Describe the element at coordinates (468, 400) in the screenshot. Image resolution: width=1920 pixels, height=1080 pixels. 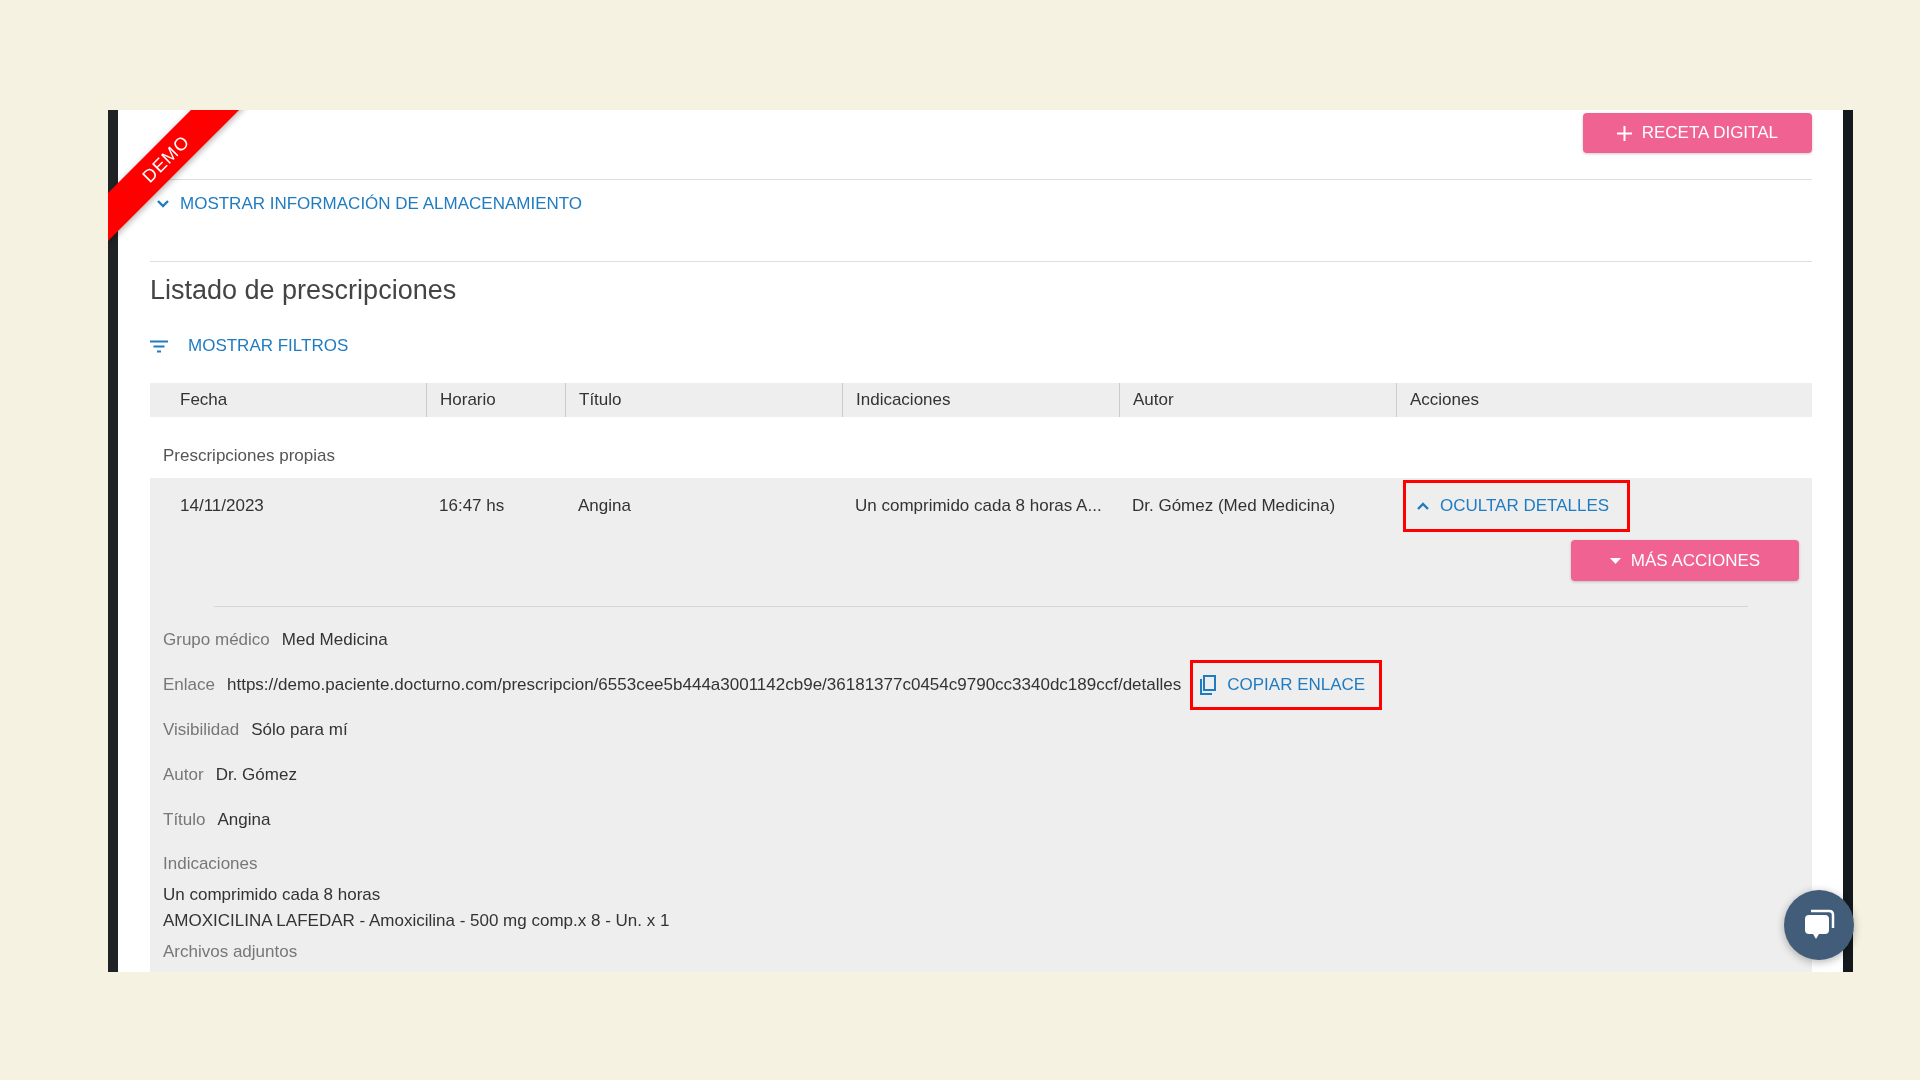
I see `column-header: Horario` at that location.